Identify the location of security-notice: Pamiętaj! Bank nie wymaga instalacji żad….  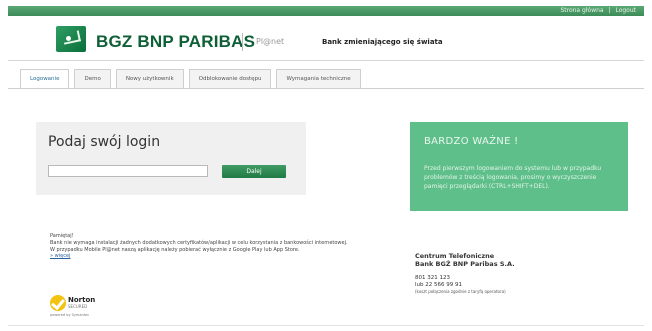
(211, 246).